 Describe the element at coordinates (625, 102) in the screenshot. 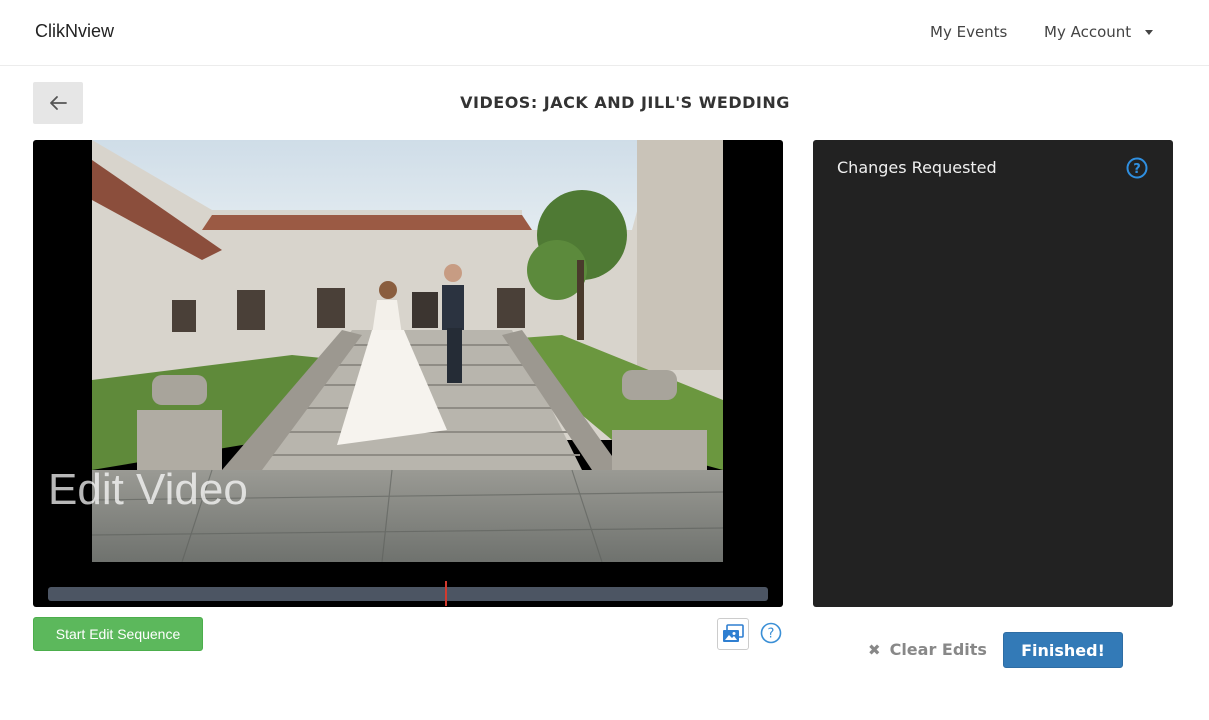

I see `page-title: VIDEOS: JACK AND JILL'S WEDDING` at that location.